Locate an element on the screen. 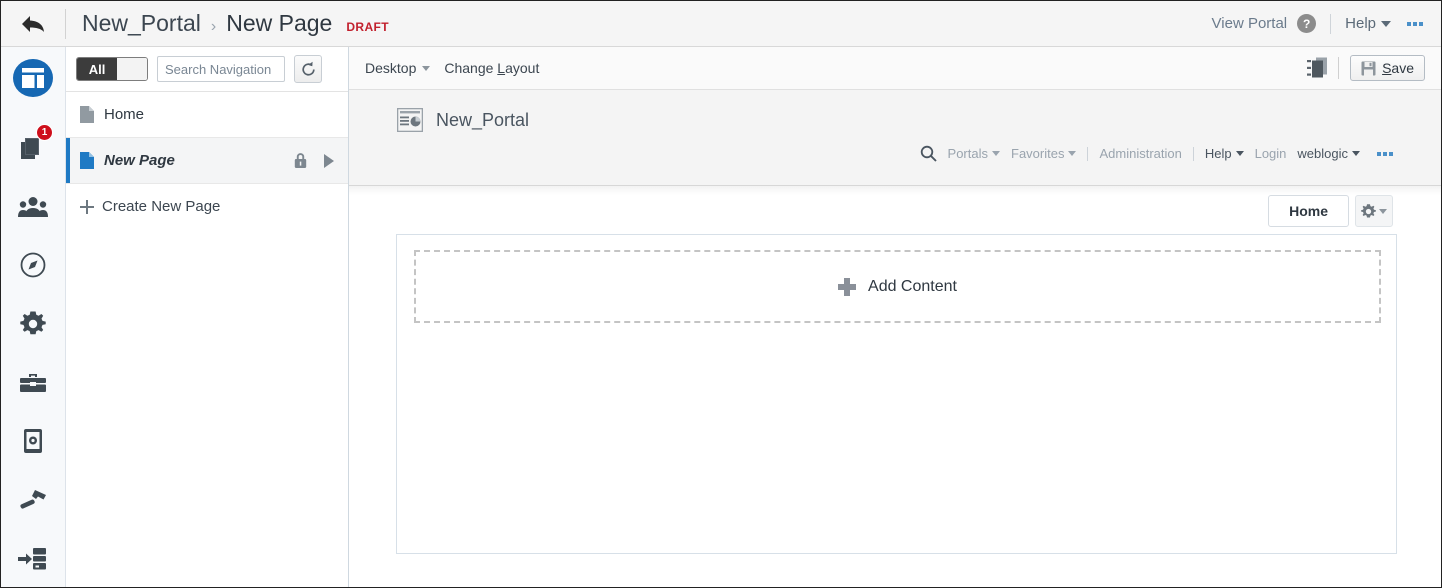 The width and height of the screenshot is (1442, 588). icon-rail: 1 is located at coordinates (33, 317).